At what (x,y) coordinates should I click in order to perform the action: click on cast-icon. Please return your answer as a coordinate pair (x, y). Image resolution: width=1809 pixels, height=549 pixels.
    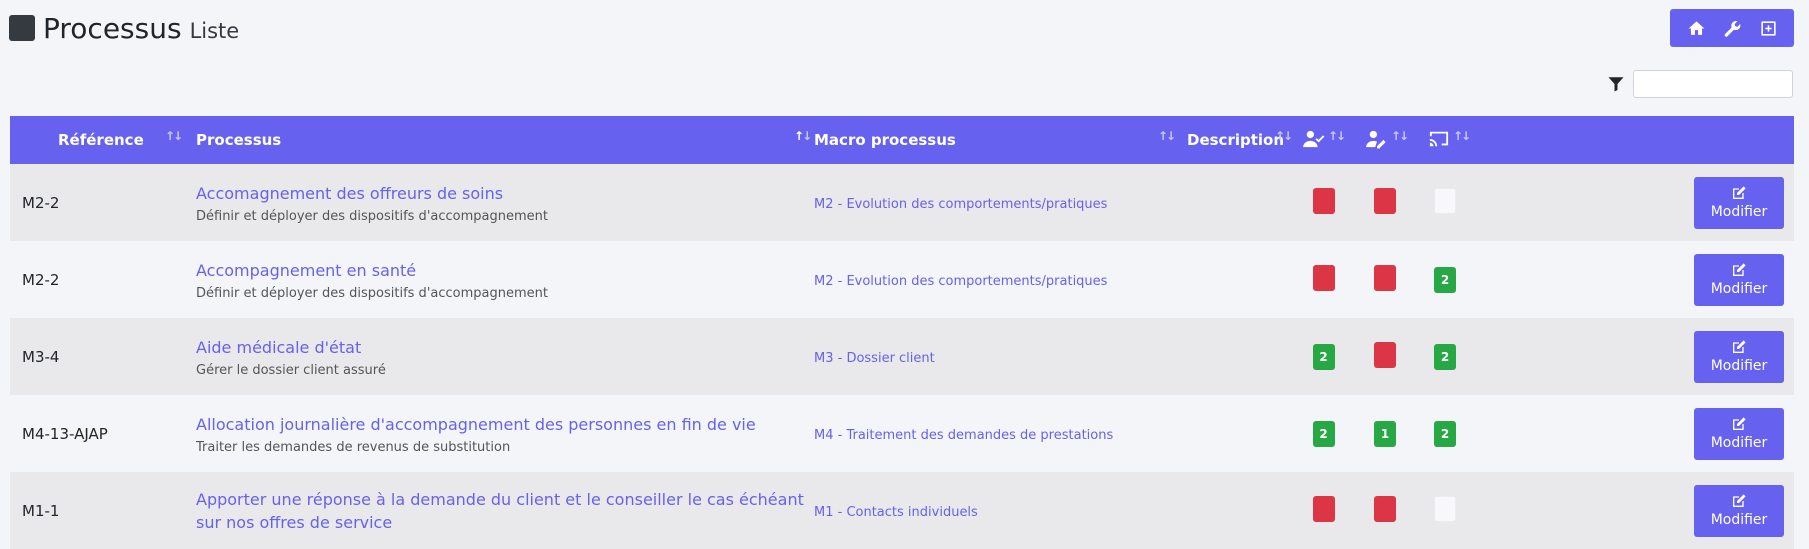
    Looking at the image, I should click on (1439, 139).